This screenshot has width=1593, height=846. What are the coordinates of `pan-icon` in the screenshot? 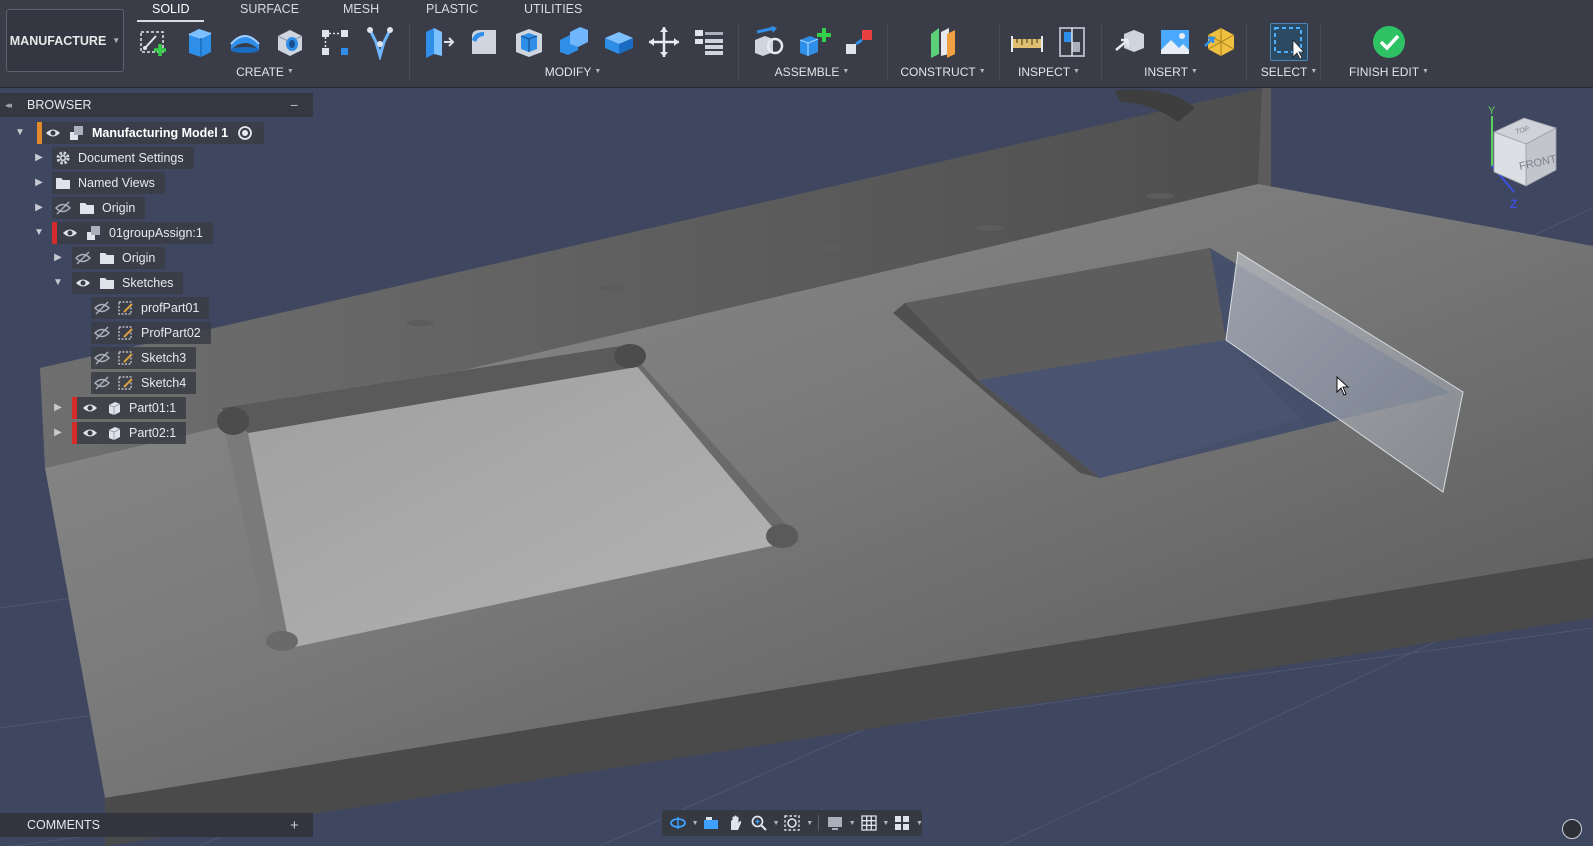 It's located at (735, 823).